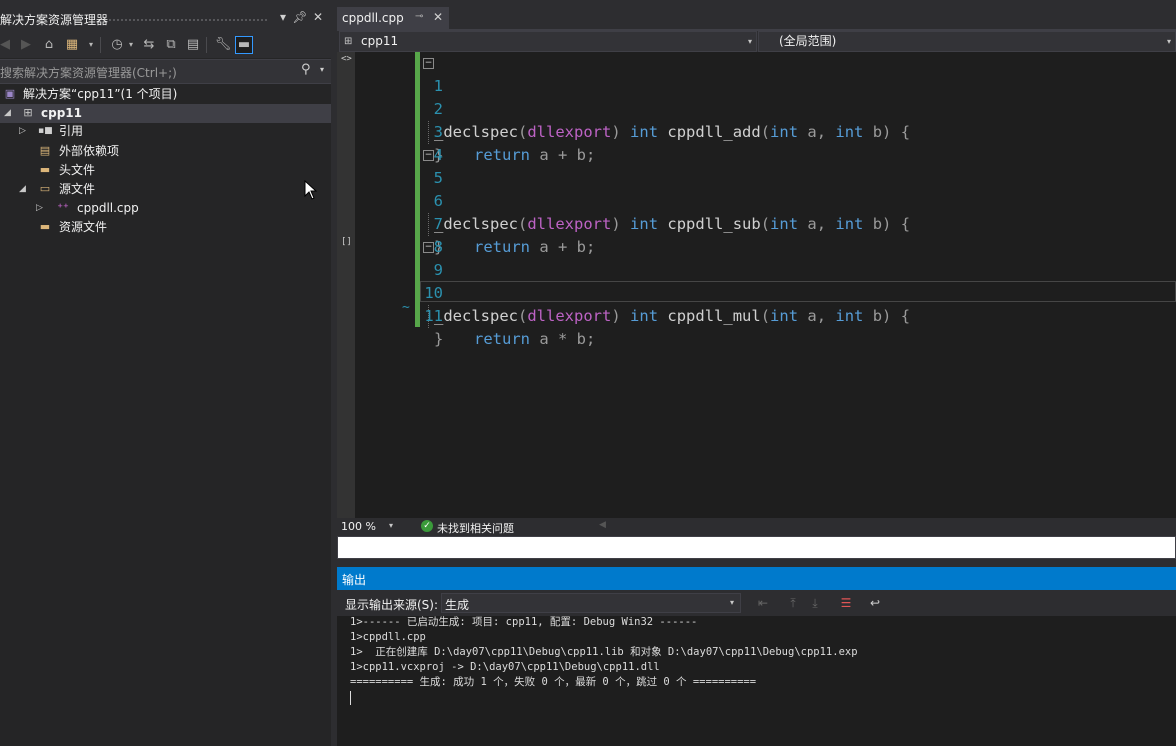 This screenshot has height=746, width=1176. I want to click on toggle-word-wrap-icon: ↩, so click(875, 603).